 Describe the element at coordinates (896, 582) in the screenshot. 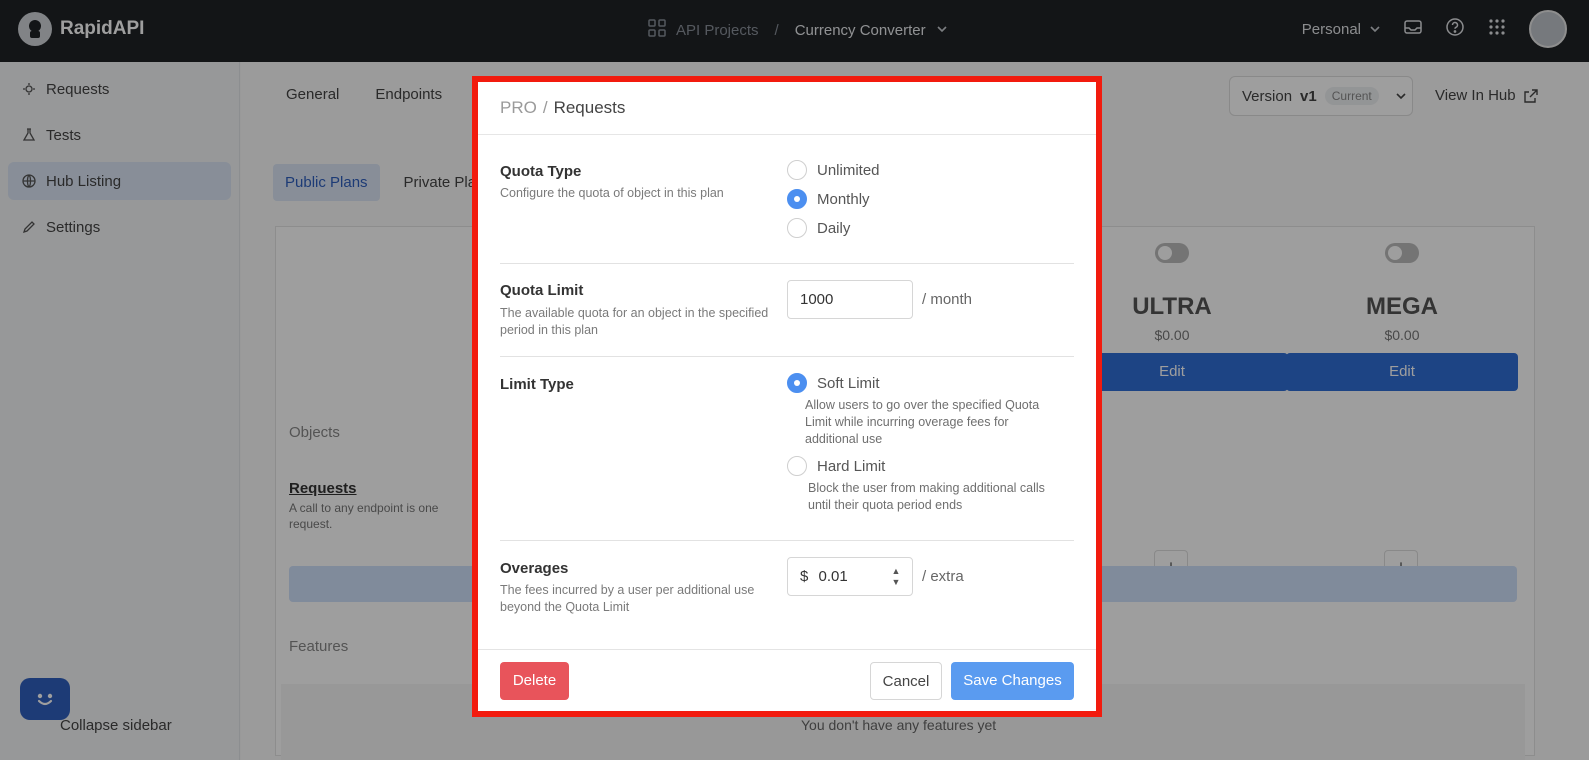

I see `stepper-down-icon: ▼` at that location.